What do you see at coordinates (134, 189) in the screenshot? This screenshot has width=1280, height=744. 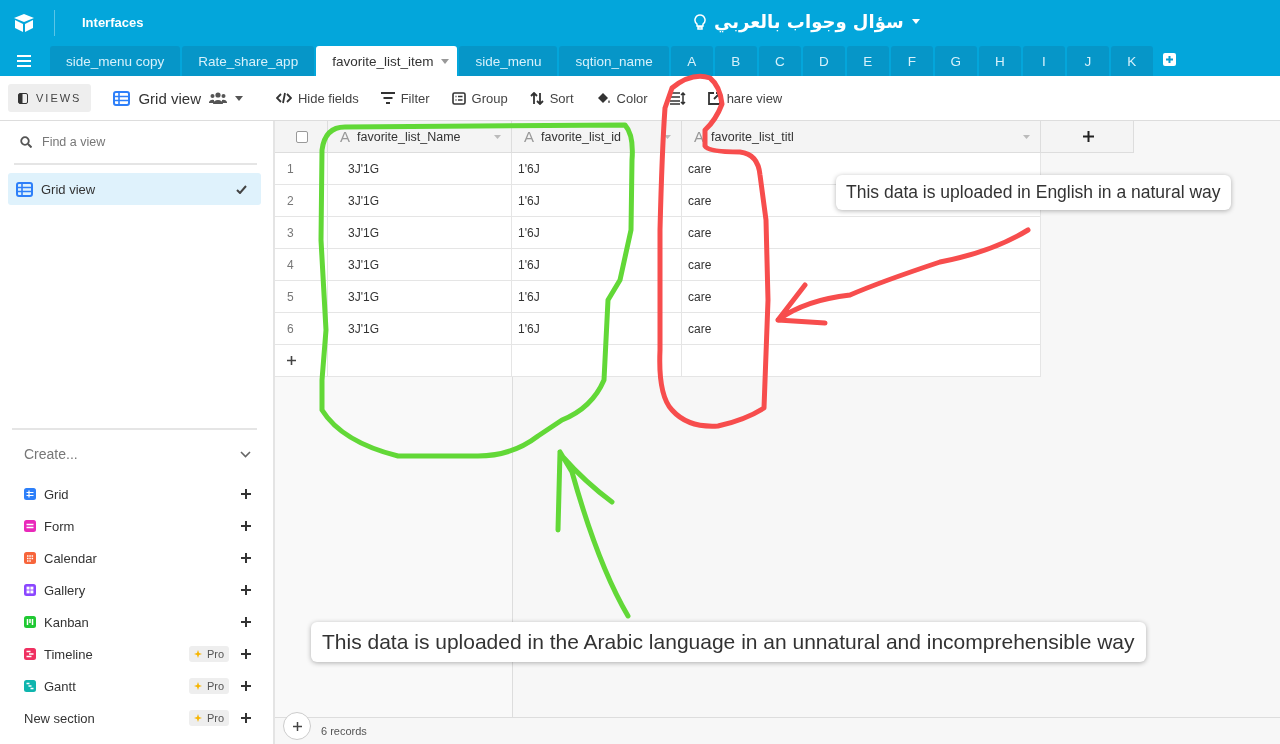 I see `view-item: Grid view` at bounding box center [134, 189].